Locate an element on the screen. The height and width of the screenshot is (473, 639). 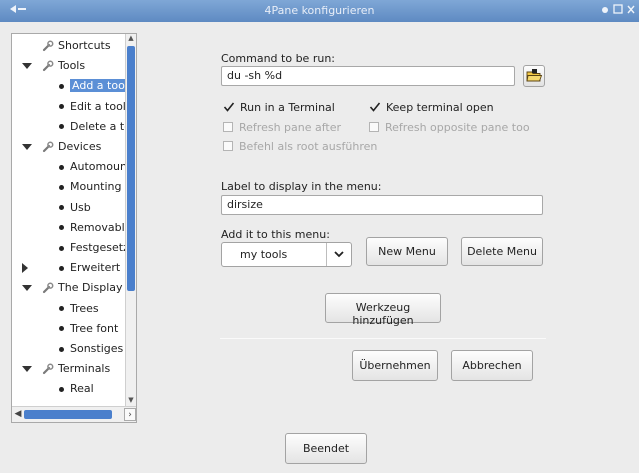
tree-item: Add a tool is located at coordinates (69, 86).